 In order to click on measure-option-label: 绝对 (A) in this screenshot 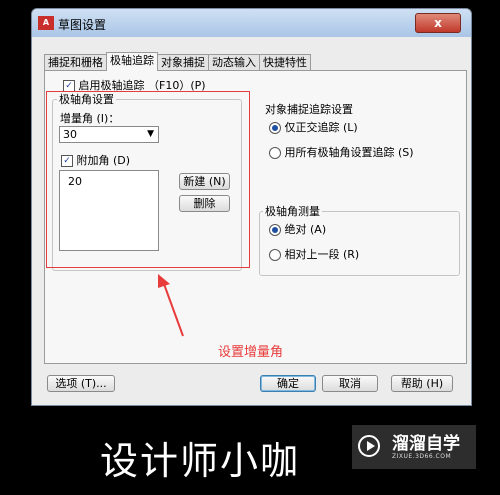, I will do `click(305, 229)`.